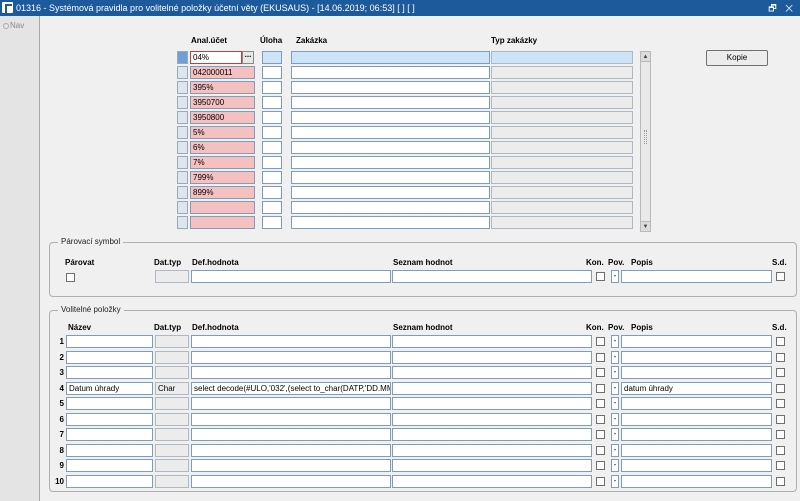 This screenshot has height=501, width=800. What do you see at coordinates (645, 137) in the screenshot?
I see `scroll-thumb` at bounding box center [645, 137].